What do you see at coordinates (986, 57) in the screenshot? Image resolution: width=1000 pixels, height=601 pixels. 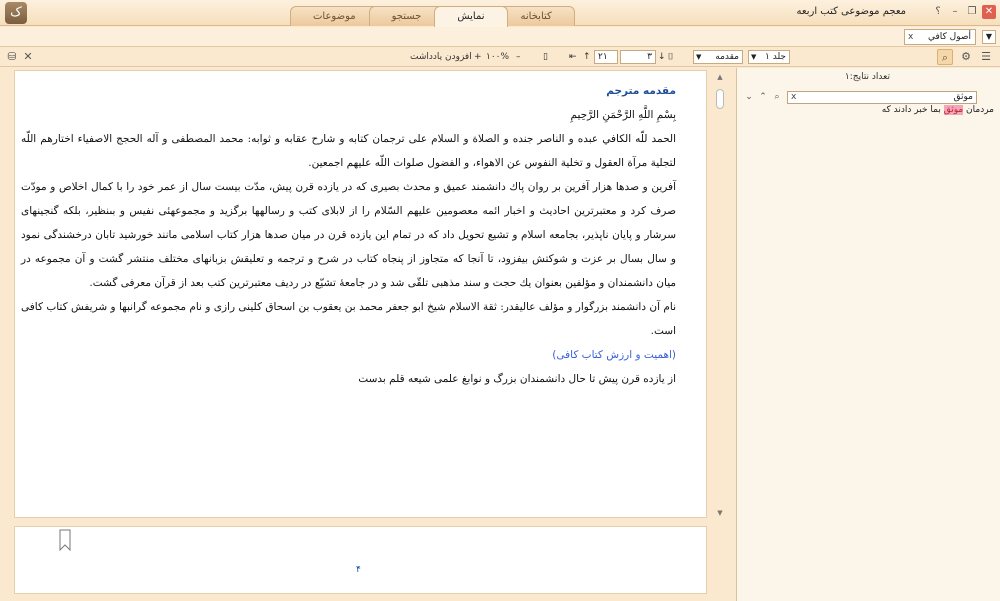 I see `list-icon: ☰` at bounding box center [986, 57].